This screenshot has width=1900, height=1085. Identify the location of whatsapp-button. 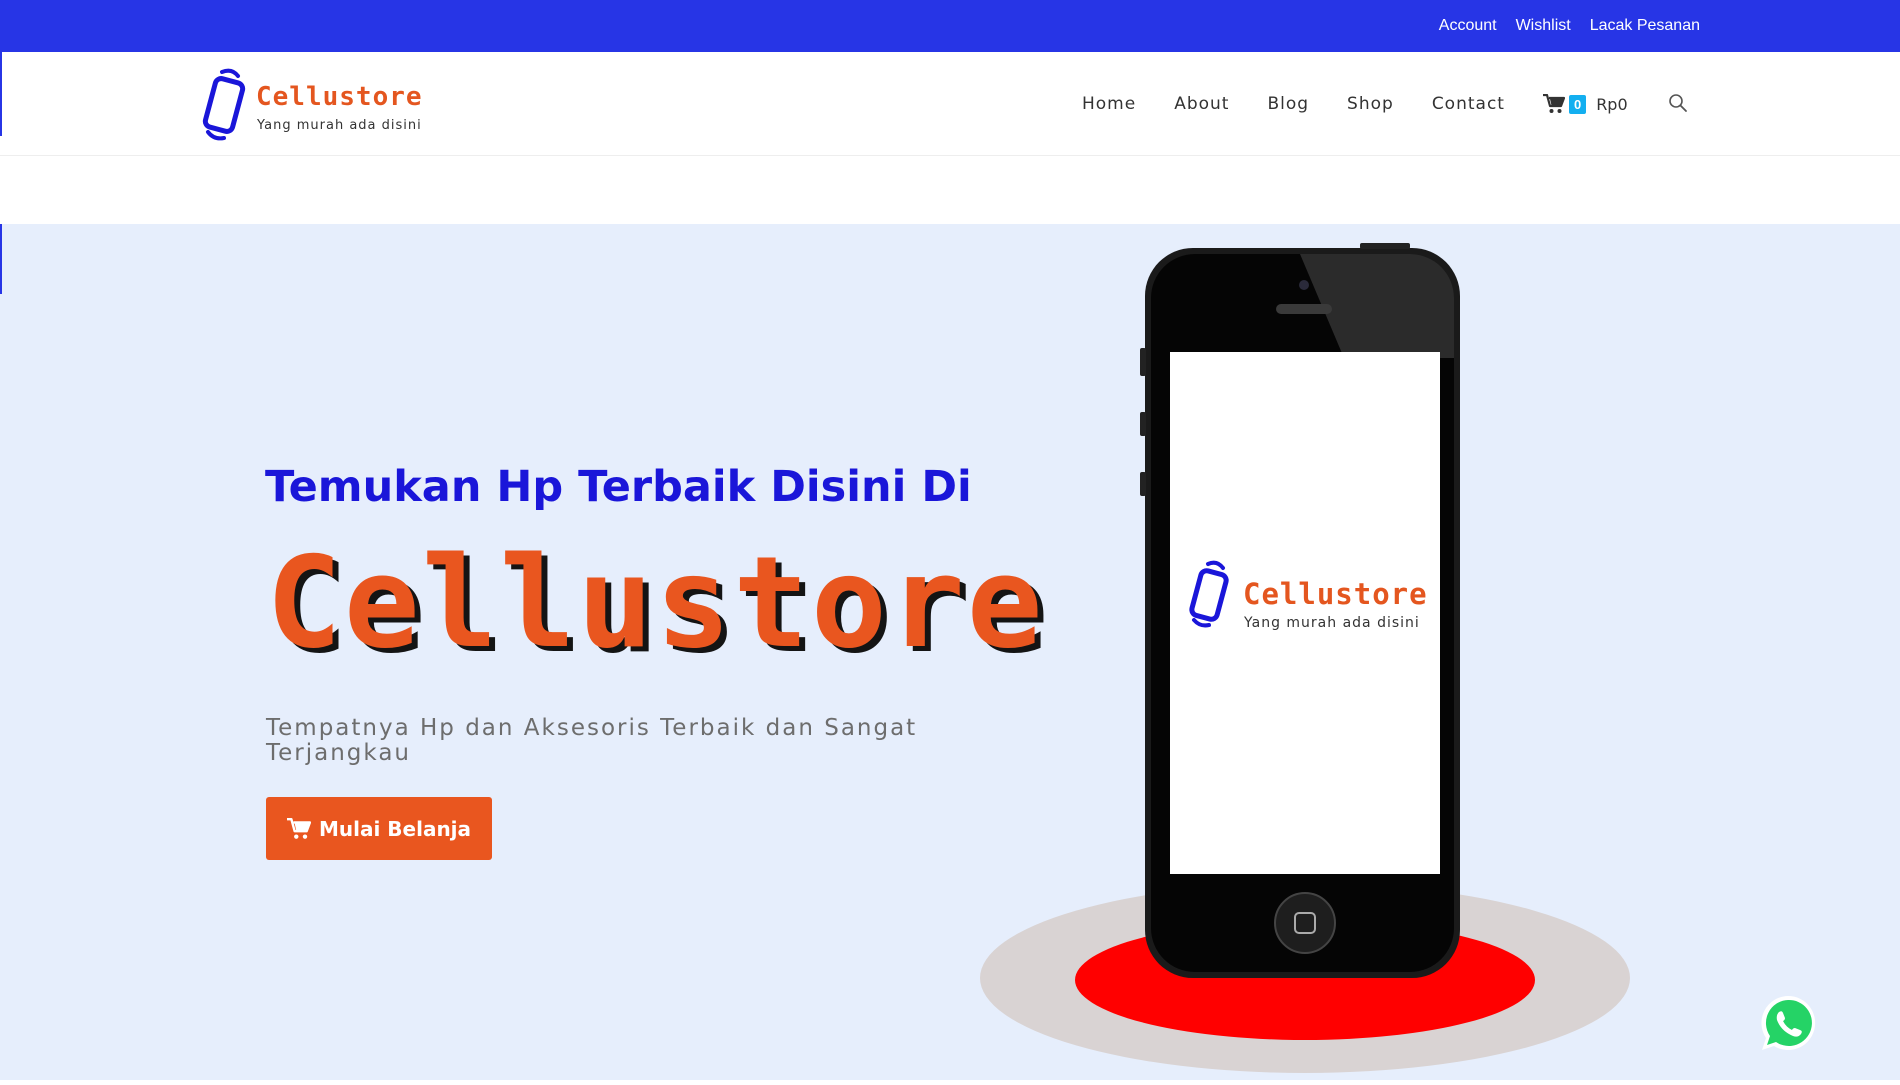
(1788, 1023).